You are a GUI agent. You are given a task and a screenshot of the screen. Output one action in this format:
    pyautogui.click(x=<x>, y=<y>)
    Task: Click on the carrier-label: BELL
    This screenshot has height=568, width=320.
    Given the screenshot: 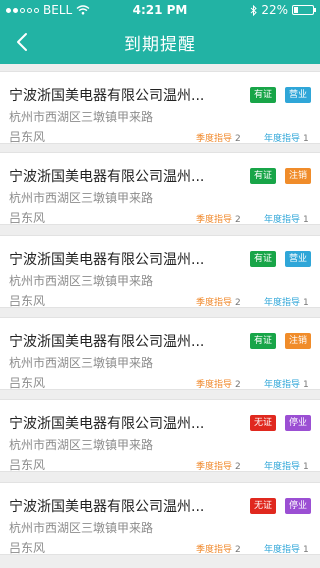 What is the action you would take?
    pyautogui.click(x=58, y=10)
    